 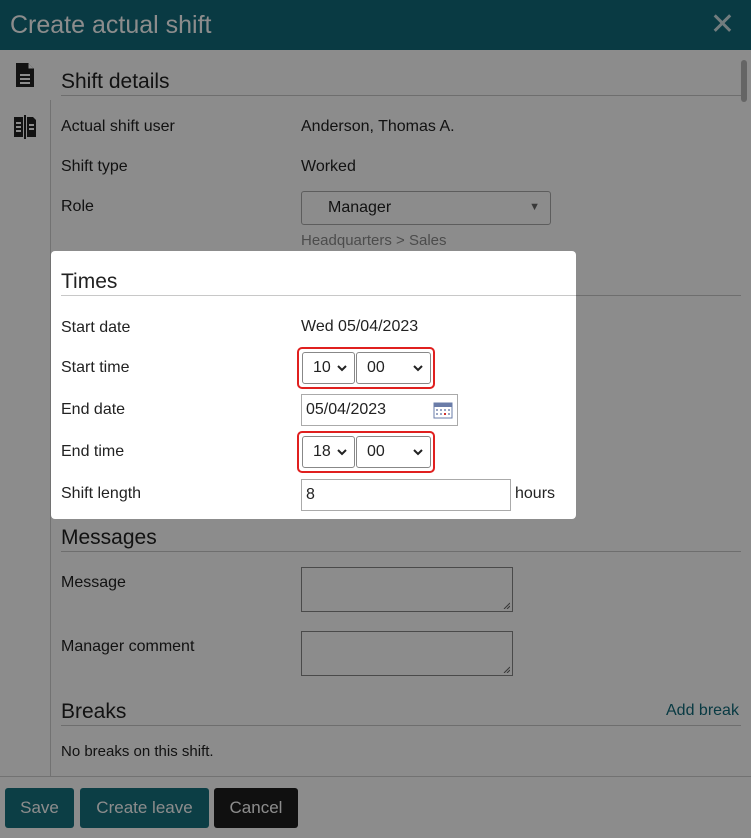 I want to click on start-hour-select: 10, so click(x=328, y=368).